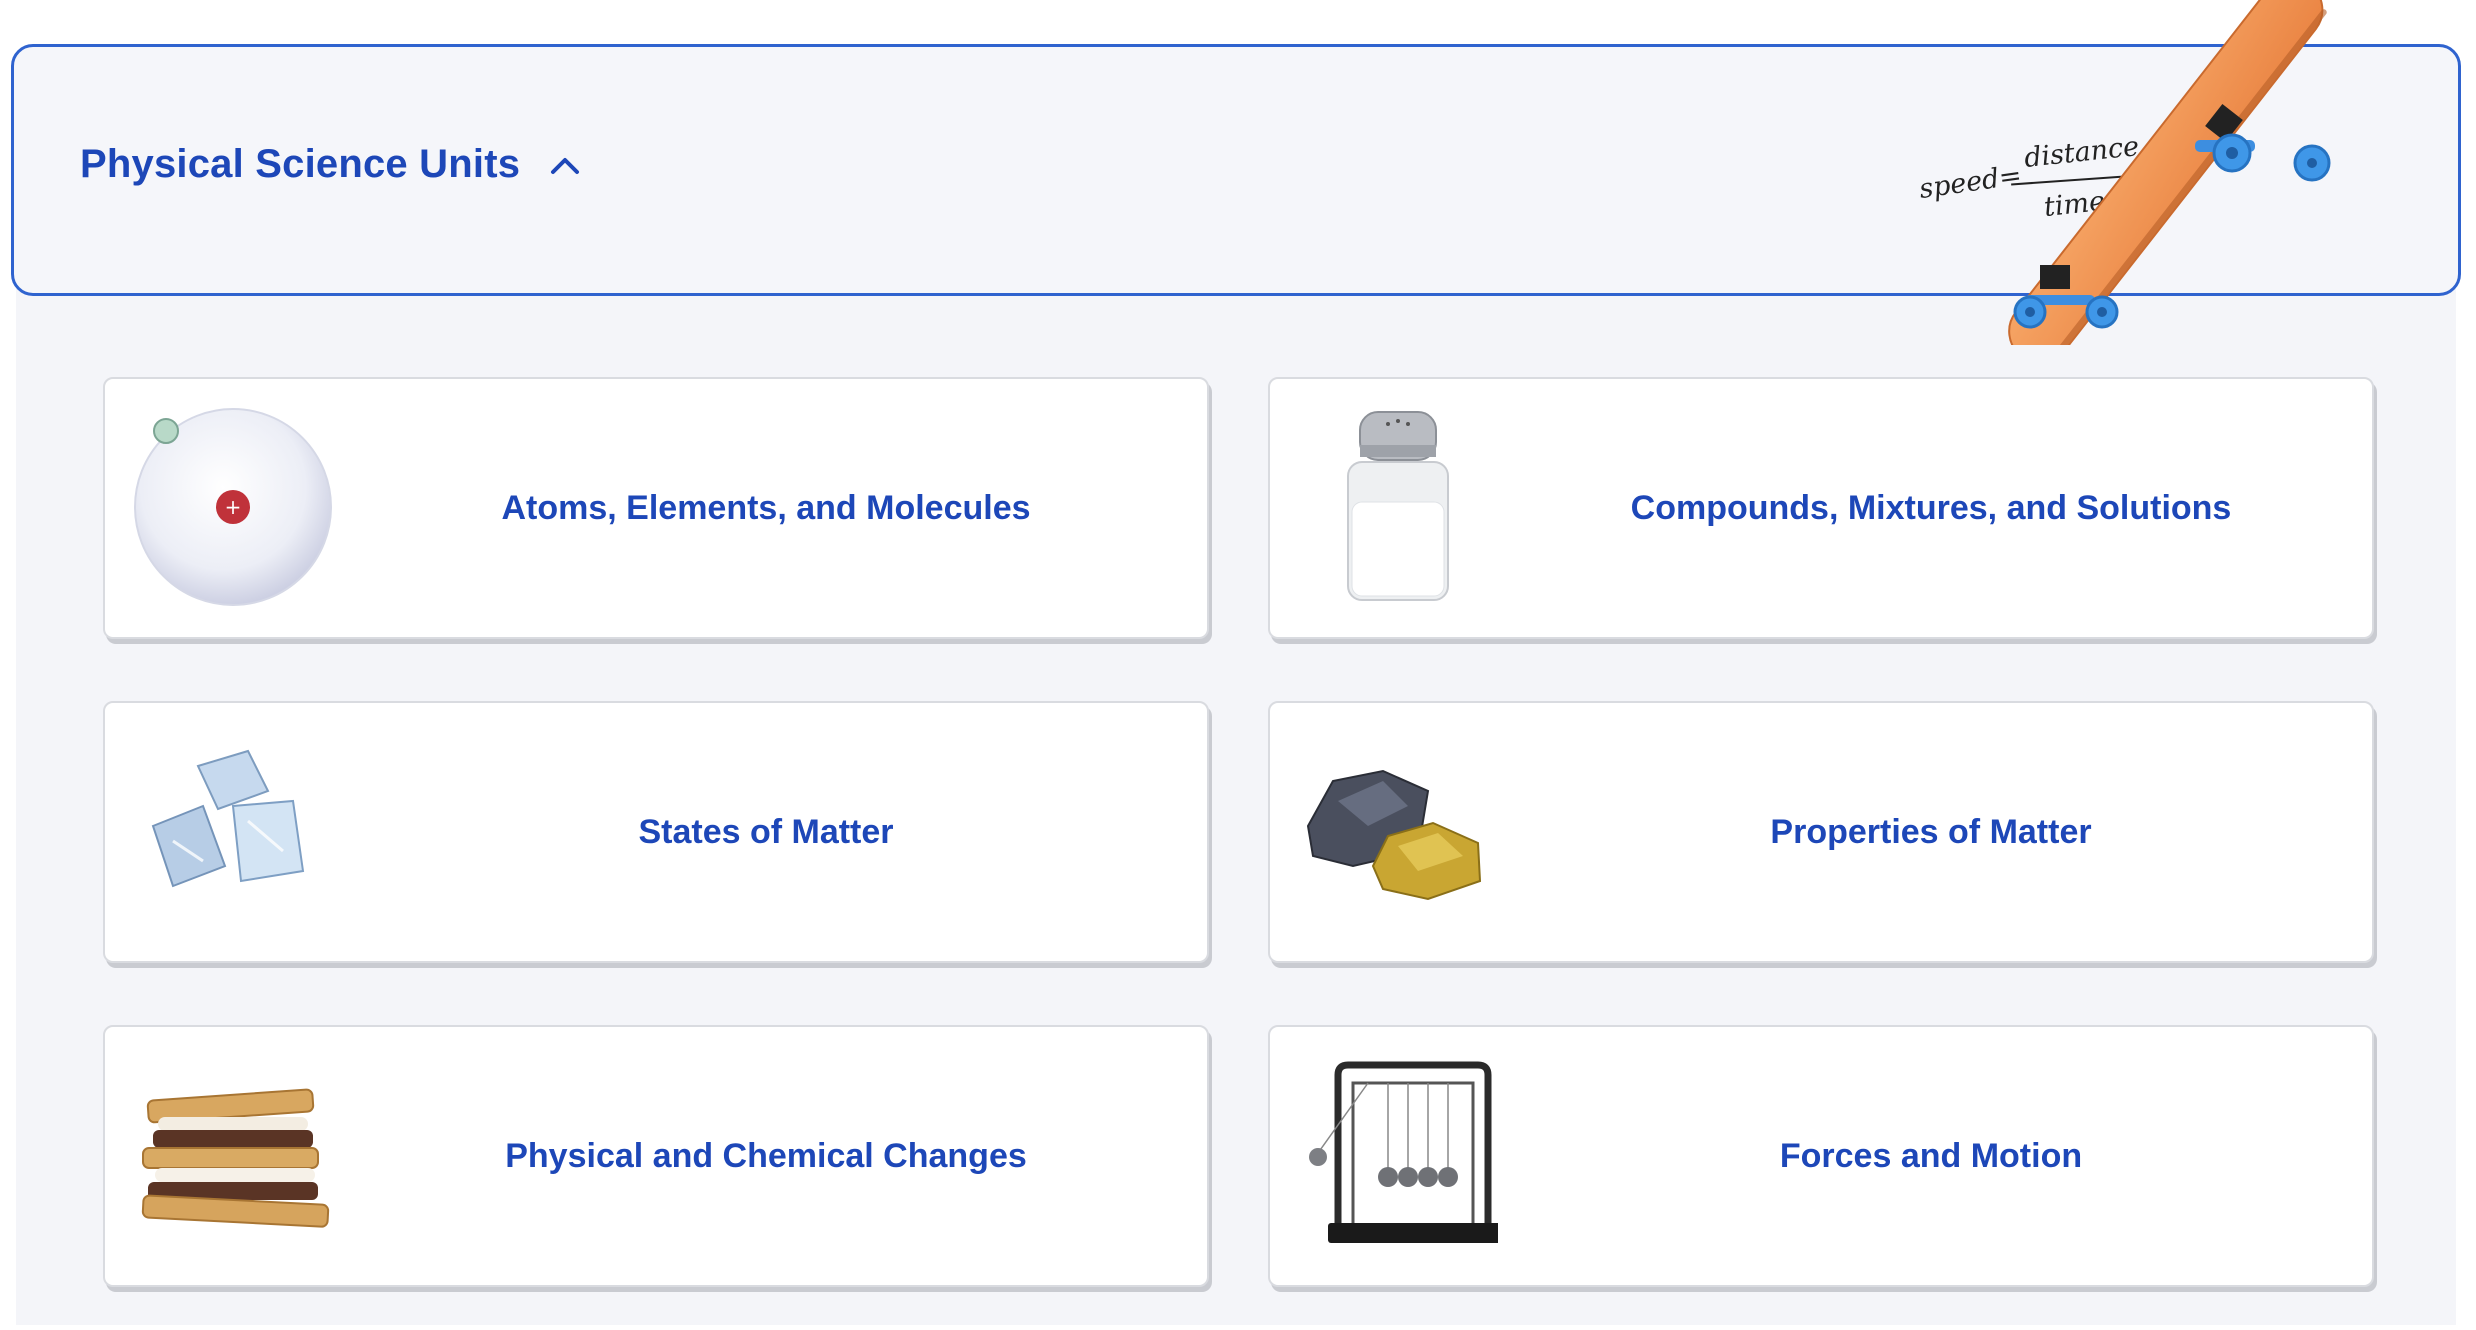 The image size is (2476, 1330). I want to click on unit-card-changes: Physical and Chemical Changes, so click(656, 1156).